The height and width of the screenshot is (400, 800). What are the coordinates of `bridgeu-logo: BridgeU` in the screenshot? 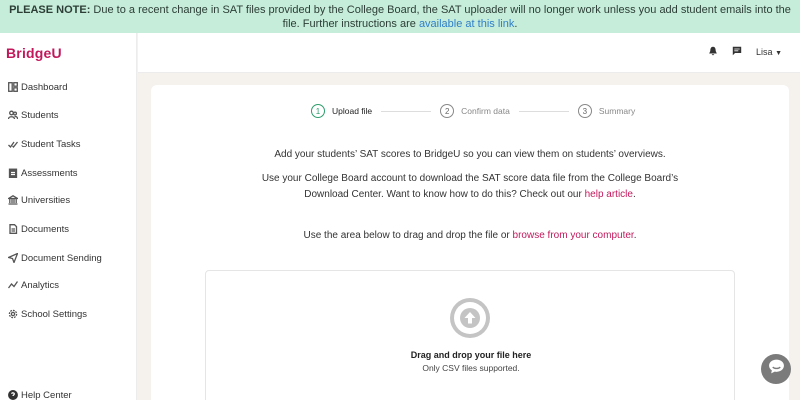 It's located at (34, 53).